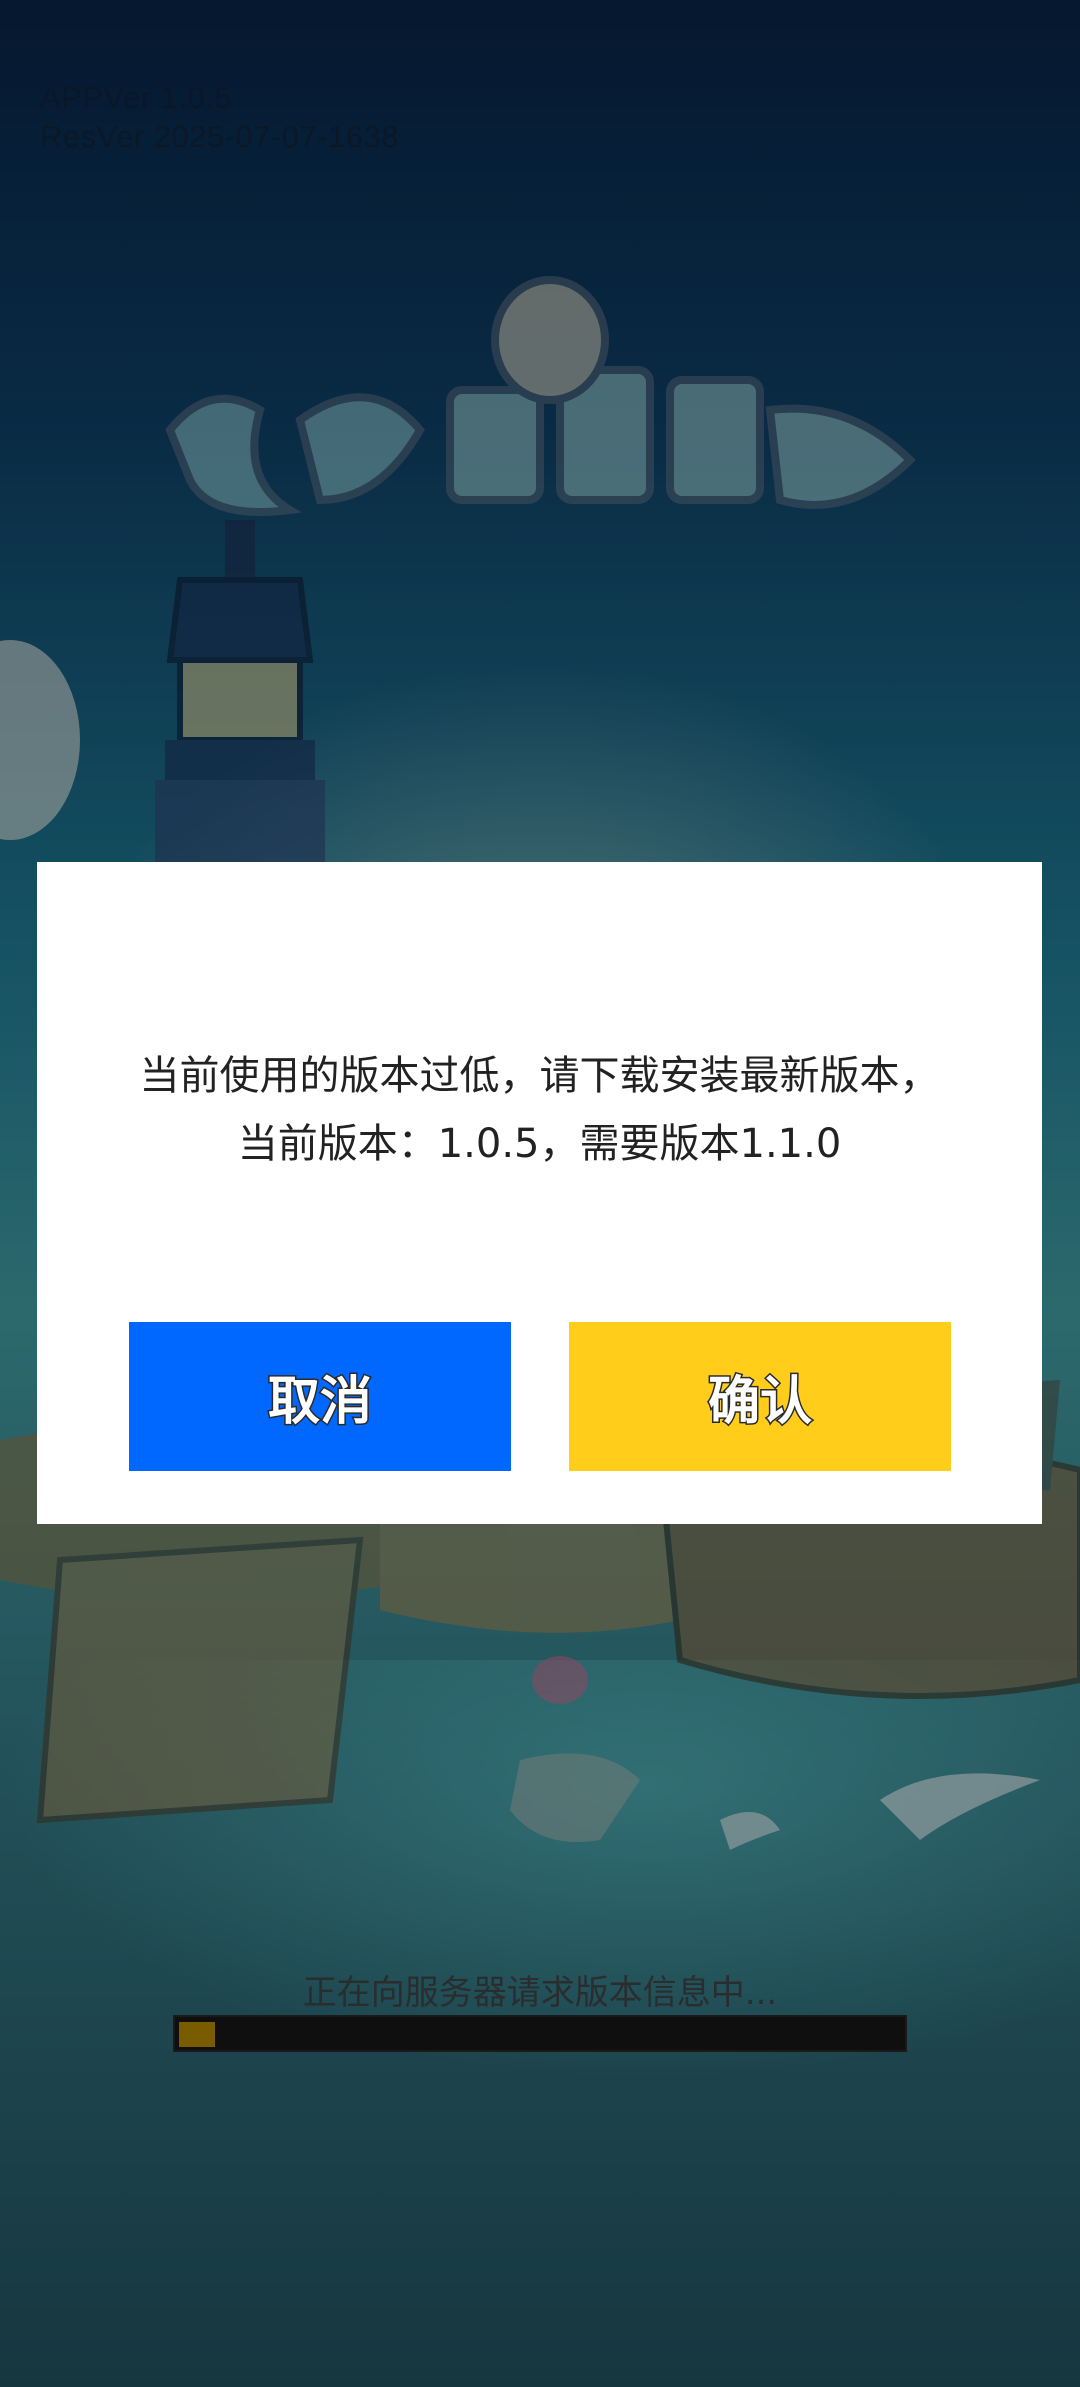 Image resolution: width=1080 pixels, height=2387 pixels. I want to click on loading-progress-bar, so click(540, 2033).